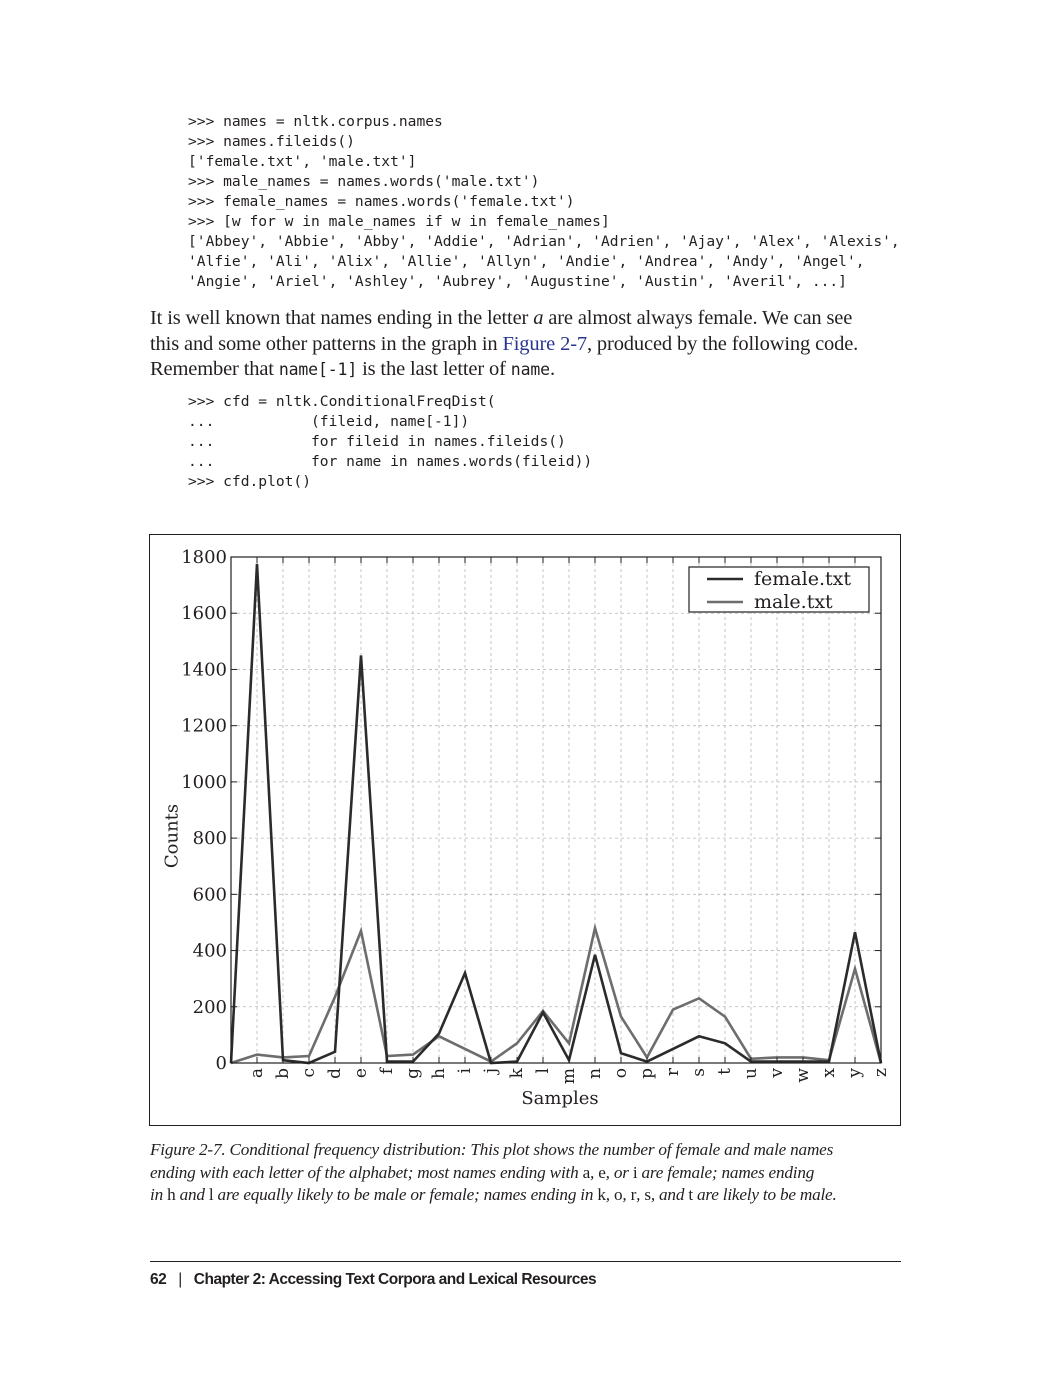 This screenshot has width=1050, height=1378. Describe the element at coordinates (315, 121) in the screenshot. I see `code-line: >>> names = nltk.corpus.names` at that location.